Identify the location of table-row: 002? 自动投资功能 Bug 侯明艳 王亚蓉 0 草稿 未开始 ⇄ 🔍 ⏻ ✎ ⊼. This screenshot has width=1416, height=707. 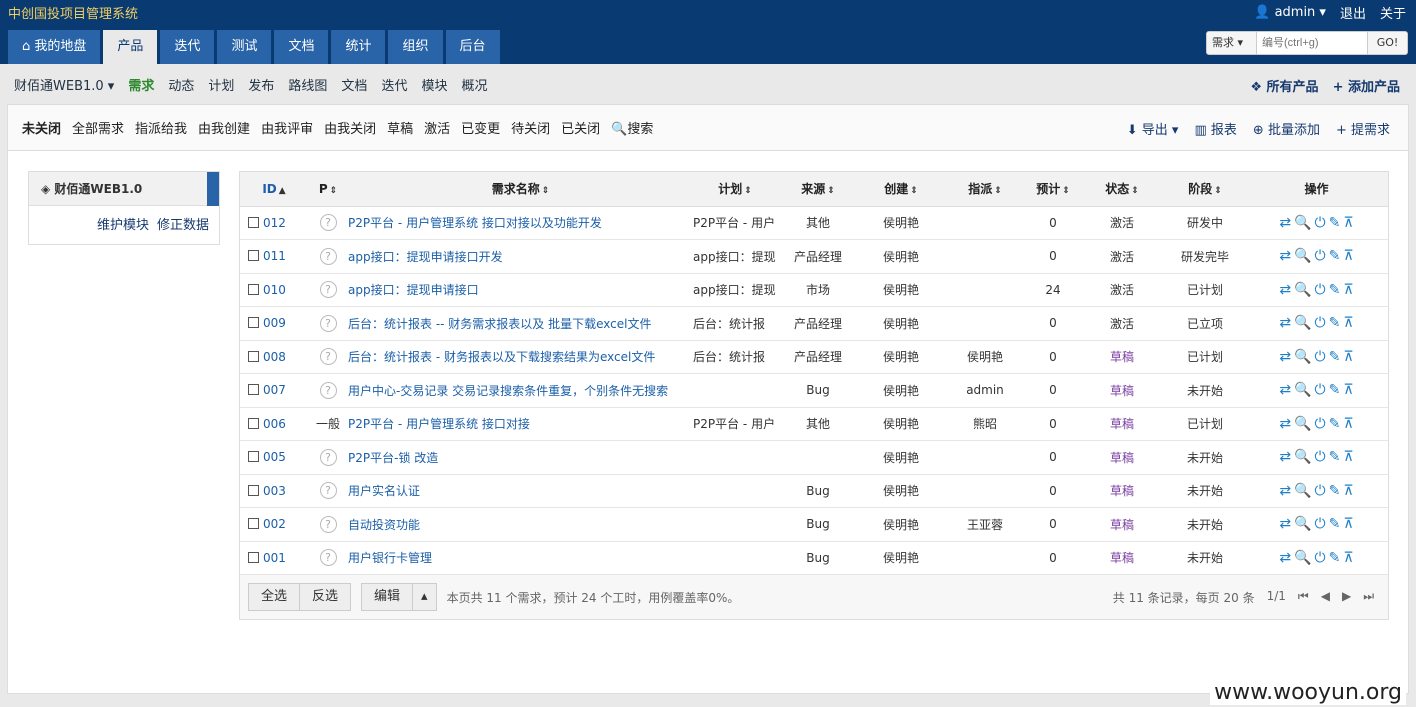
(814, 524).